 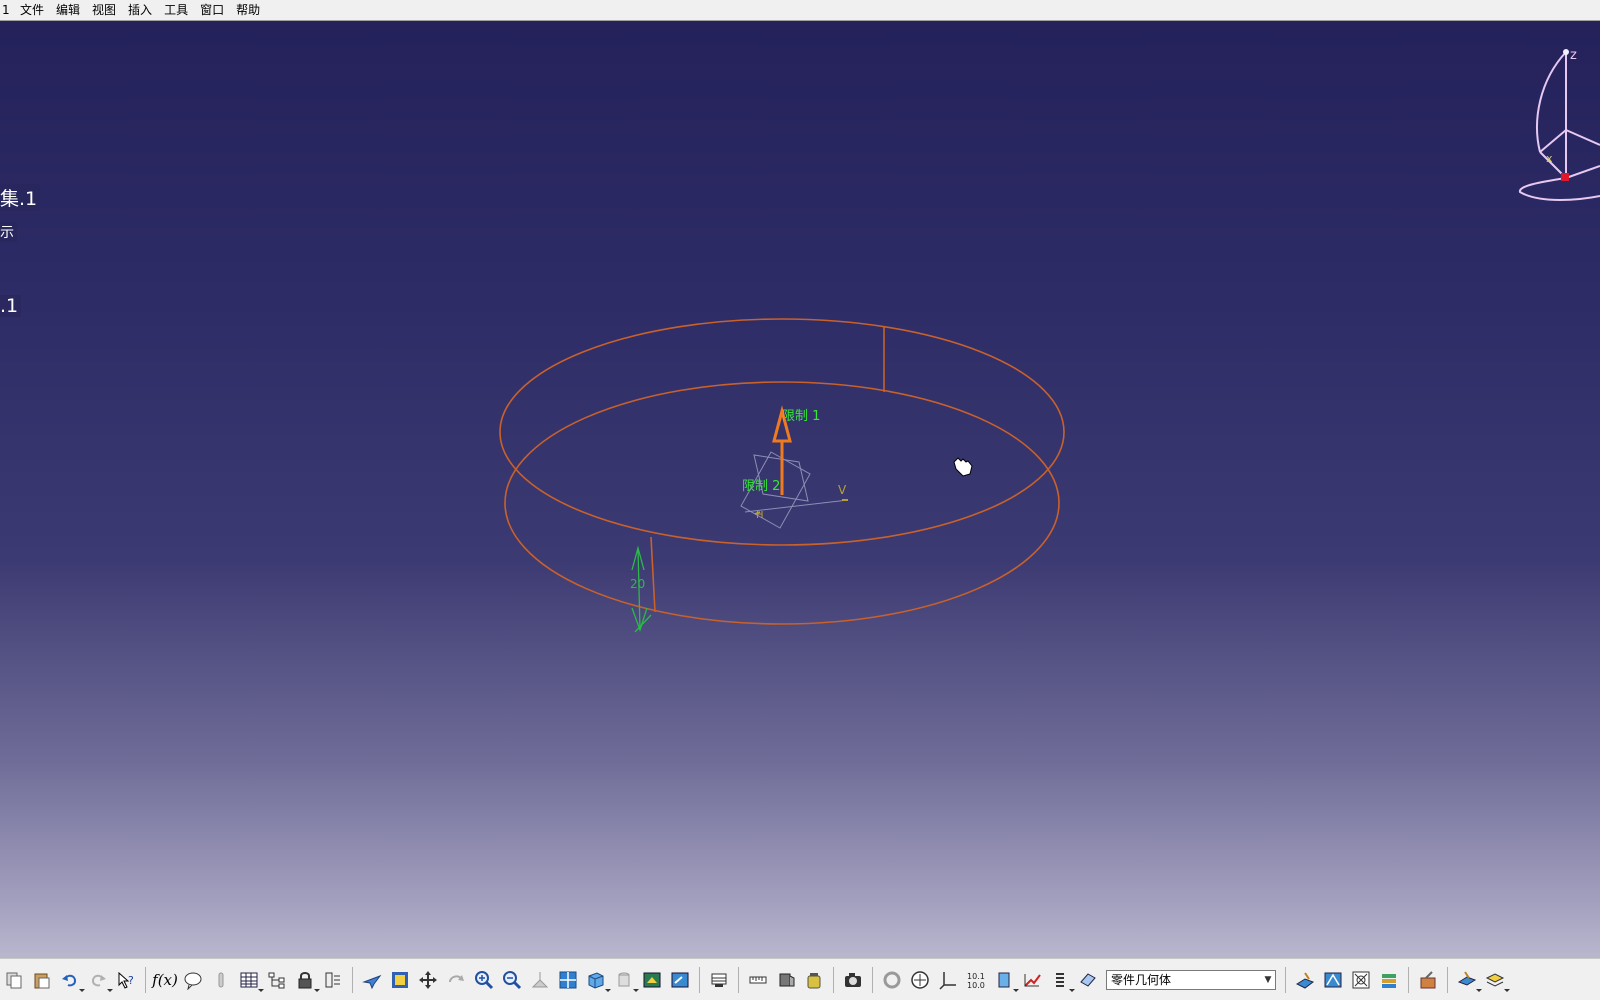 What do you see at coordinates (1566, 52) in the screenshot?
I see `compass-z-handle` at bounding box center [1566, 52].